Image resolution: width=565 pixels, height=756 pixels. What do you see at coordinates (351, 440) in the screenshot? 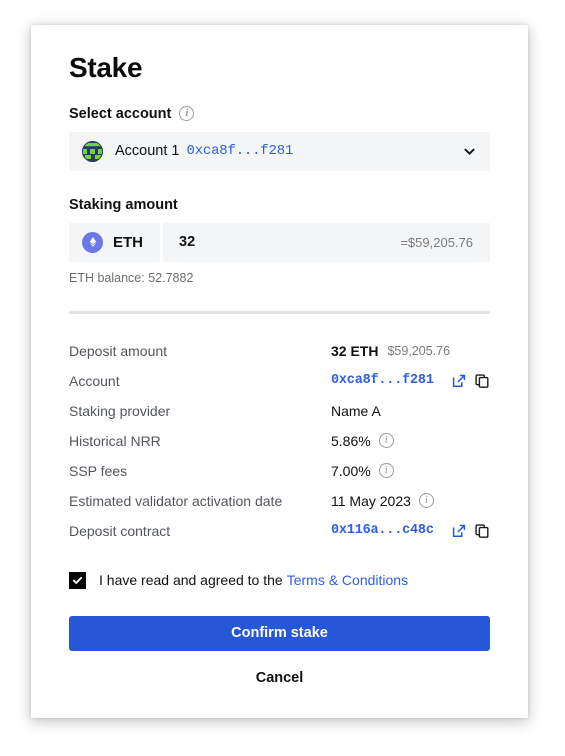
I see `text-value: 5.86%` at bounding box center [351, 440].